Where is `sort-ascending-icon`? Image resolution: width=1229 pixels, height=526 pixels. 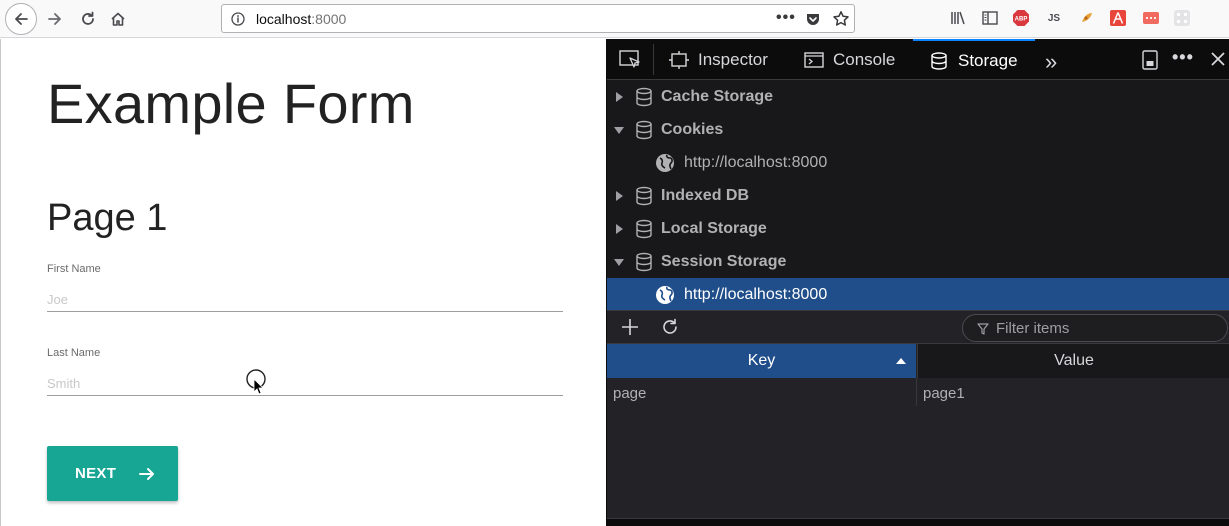 sort-ascending-icon is located at coordinates (901, 361).